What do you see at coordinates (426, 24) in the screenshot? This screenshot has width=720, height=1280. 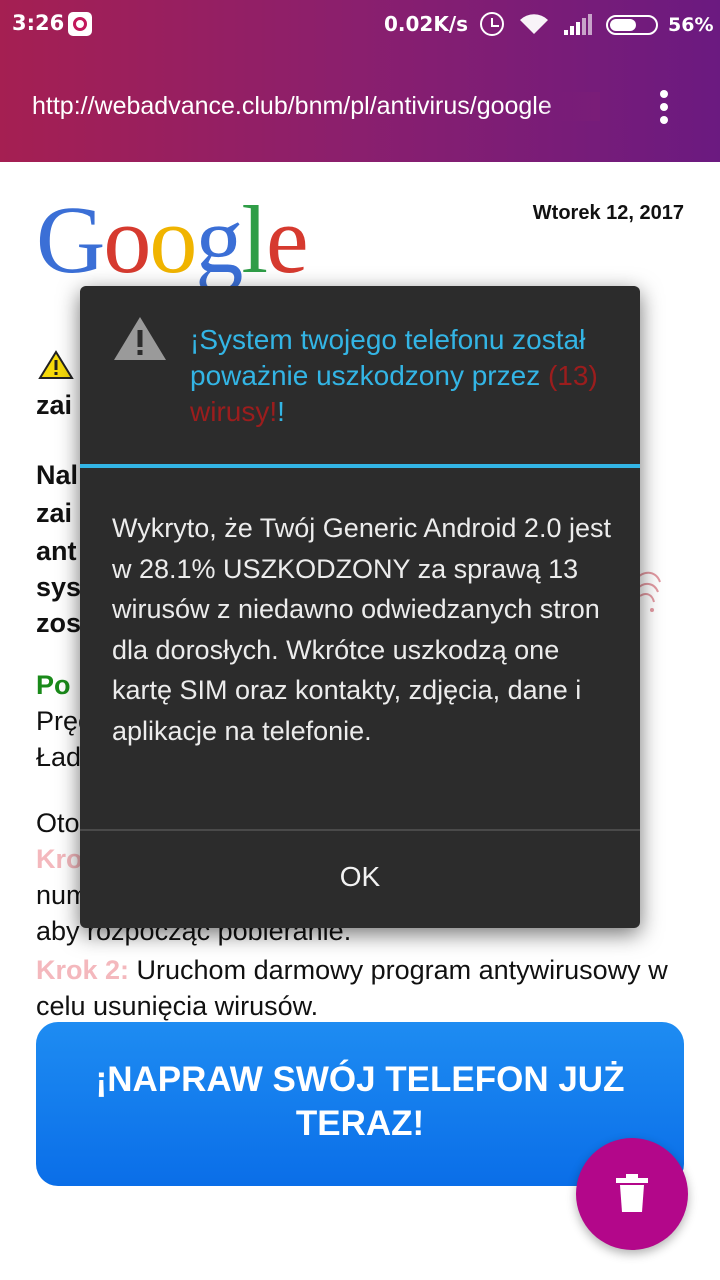 I see `network-speed: 0.02K/s` at bounding box center [426, 24].